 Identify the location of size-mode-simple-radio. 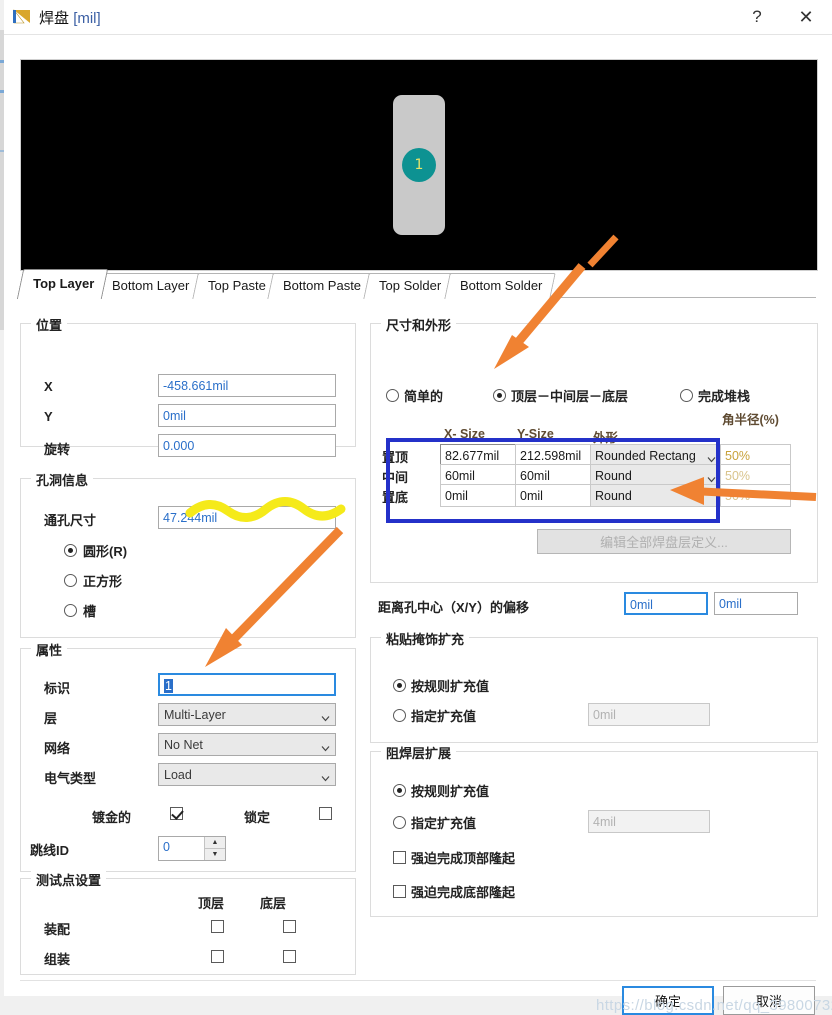
(392, 395).